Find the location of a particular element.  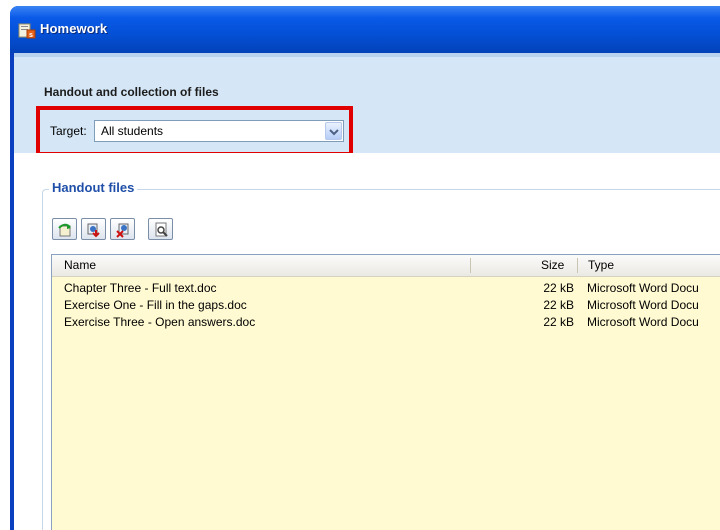

chevron-down-icon is located at coordinates (334, 132).